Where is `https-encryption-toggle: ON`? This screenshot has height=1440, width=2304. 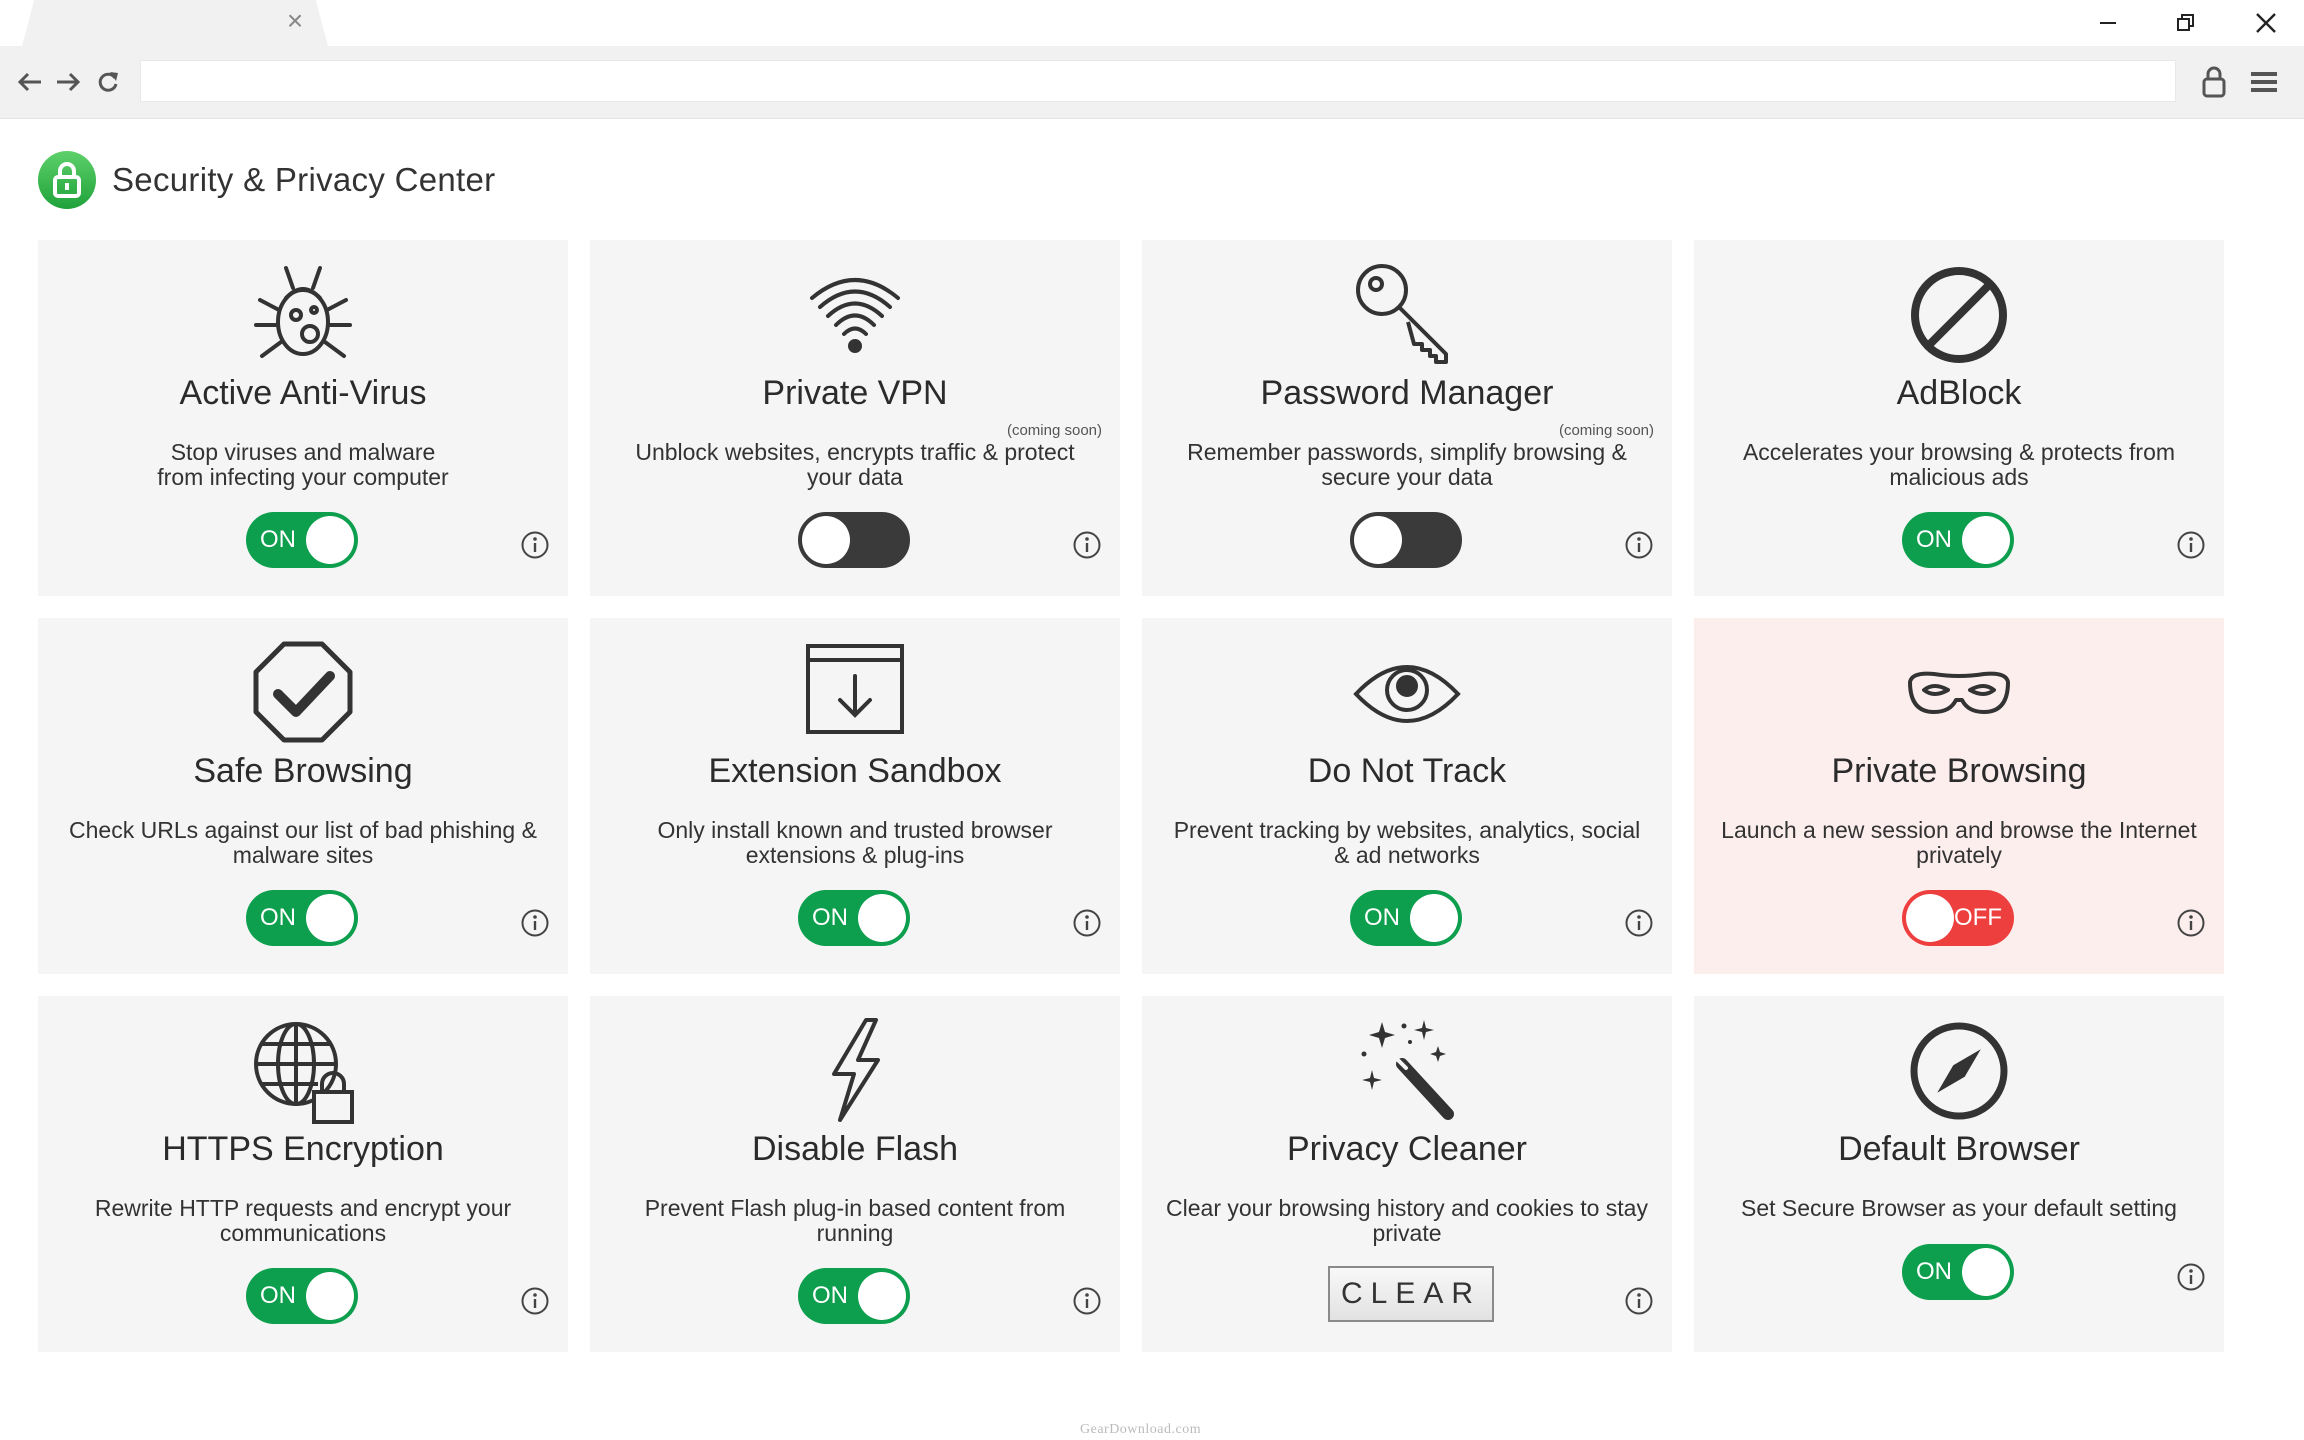
https-encryption-toggle: ON is located at coordinates (302, 1296).